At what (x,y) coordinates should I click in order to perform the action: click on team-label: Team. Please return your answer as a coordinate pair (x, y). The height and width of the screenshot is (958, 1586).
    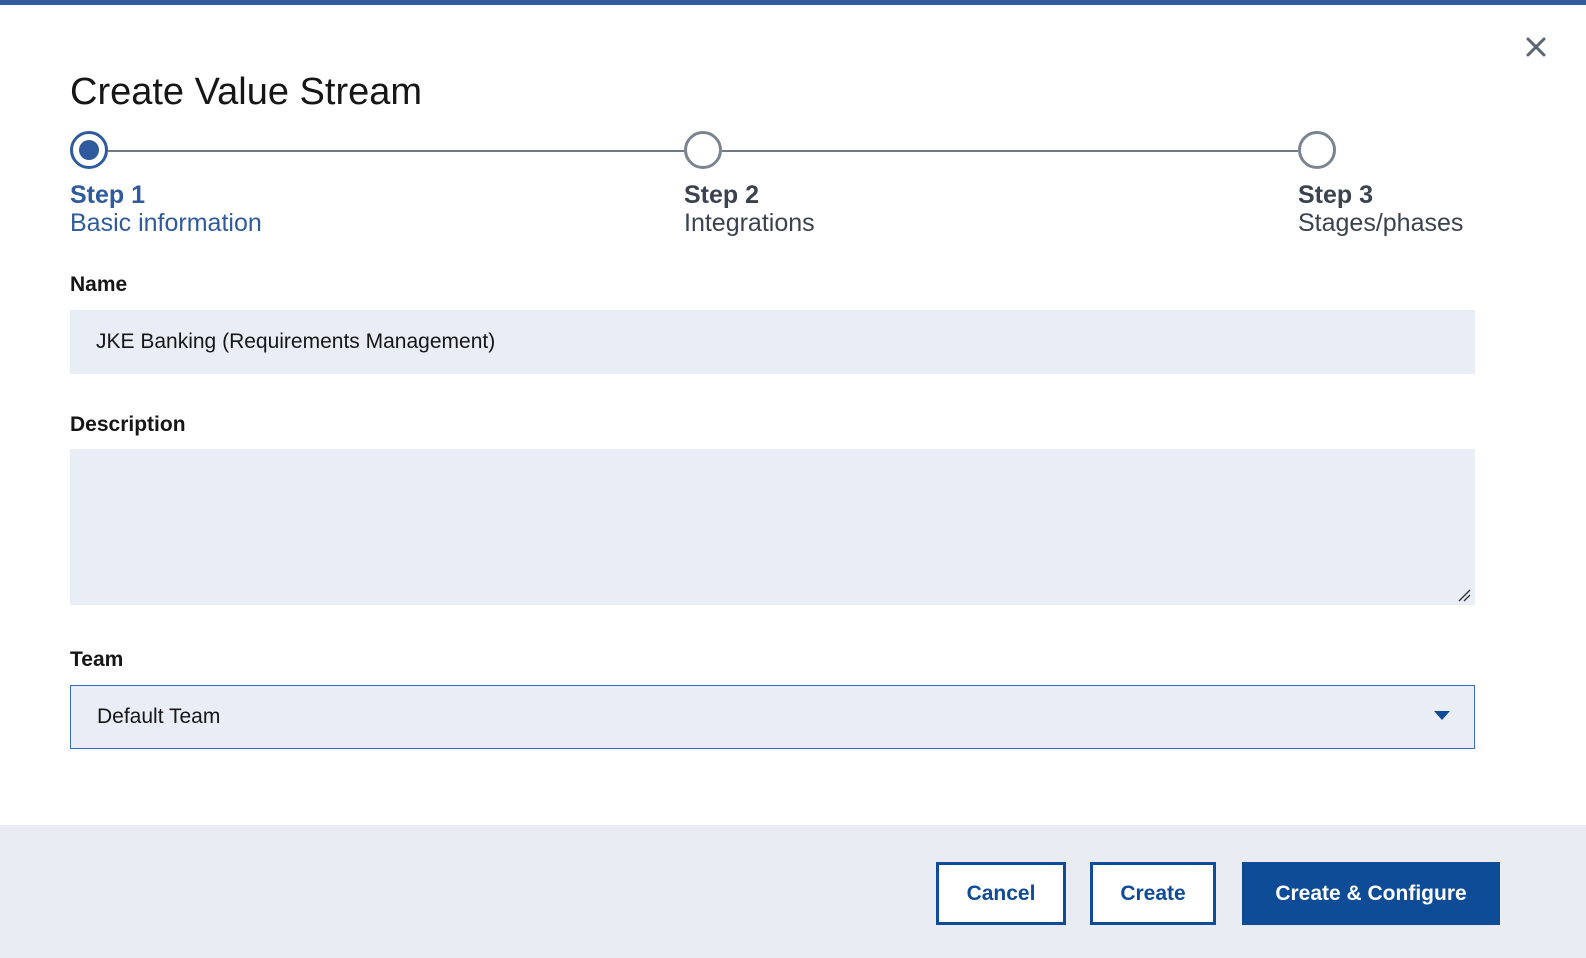
    Looking at the image, I should click on (97, 659).